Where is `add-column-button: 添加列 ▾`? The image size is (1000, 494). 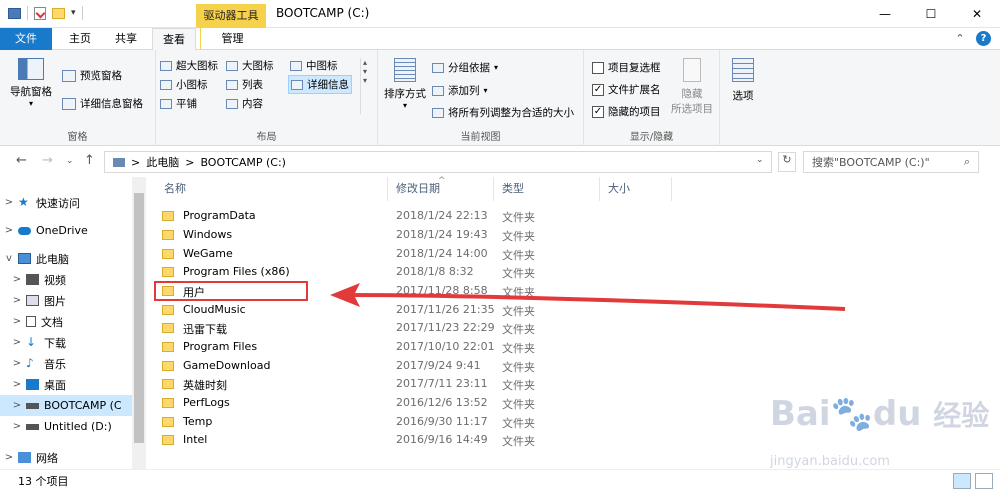
add-column-button: 添加列 ▾ is located at coordinates (460, 90).